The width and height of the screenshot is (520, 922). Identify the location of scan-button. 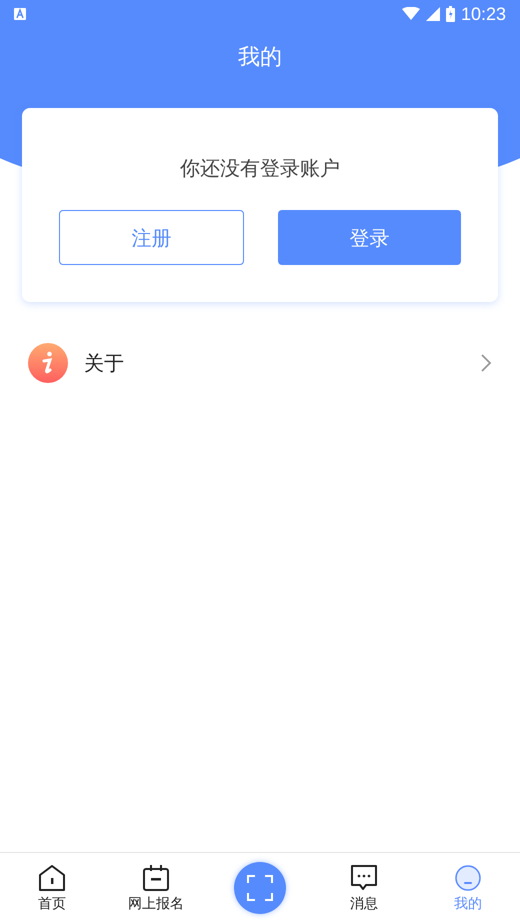
(260, 888).